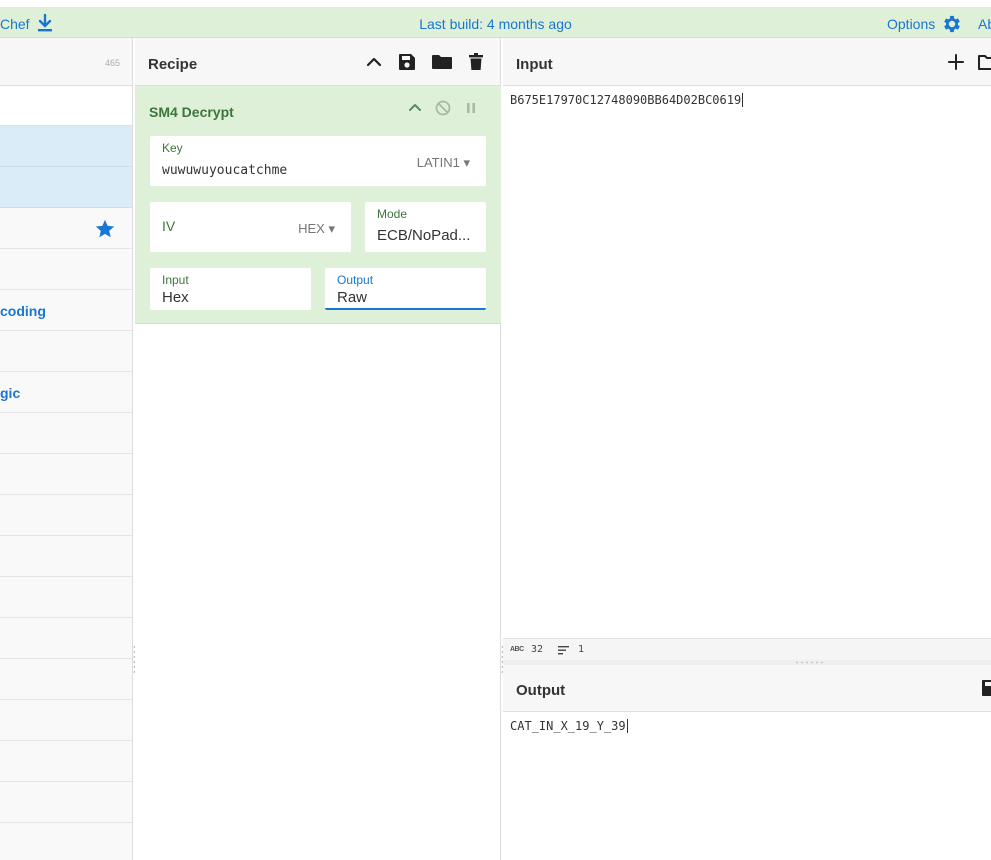 The image size is (991, 860). What do you see at coordinates (173, 64) in the screenshot?
I see `recipe-title: Recipe` at bounding box center [173, 64].